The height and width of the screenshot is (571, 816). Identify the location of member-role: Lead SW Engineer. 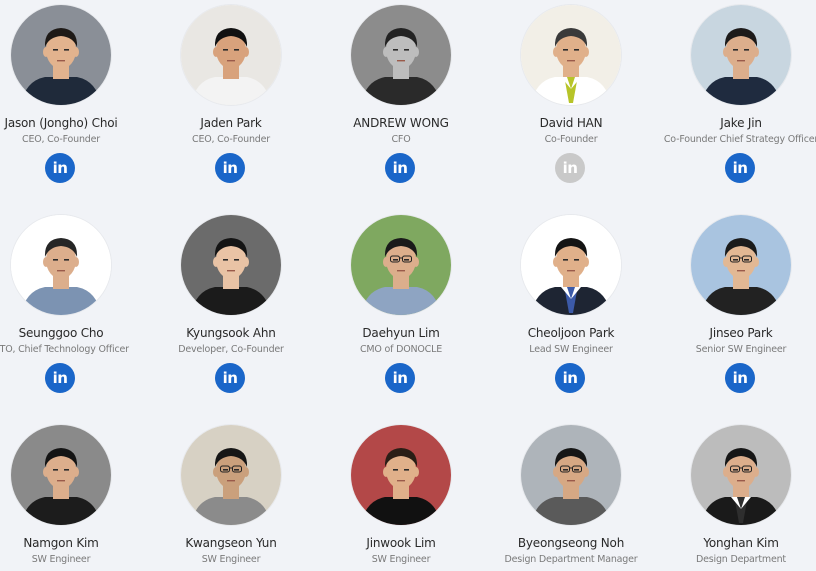
(571, 349).